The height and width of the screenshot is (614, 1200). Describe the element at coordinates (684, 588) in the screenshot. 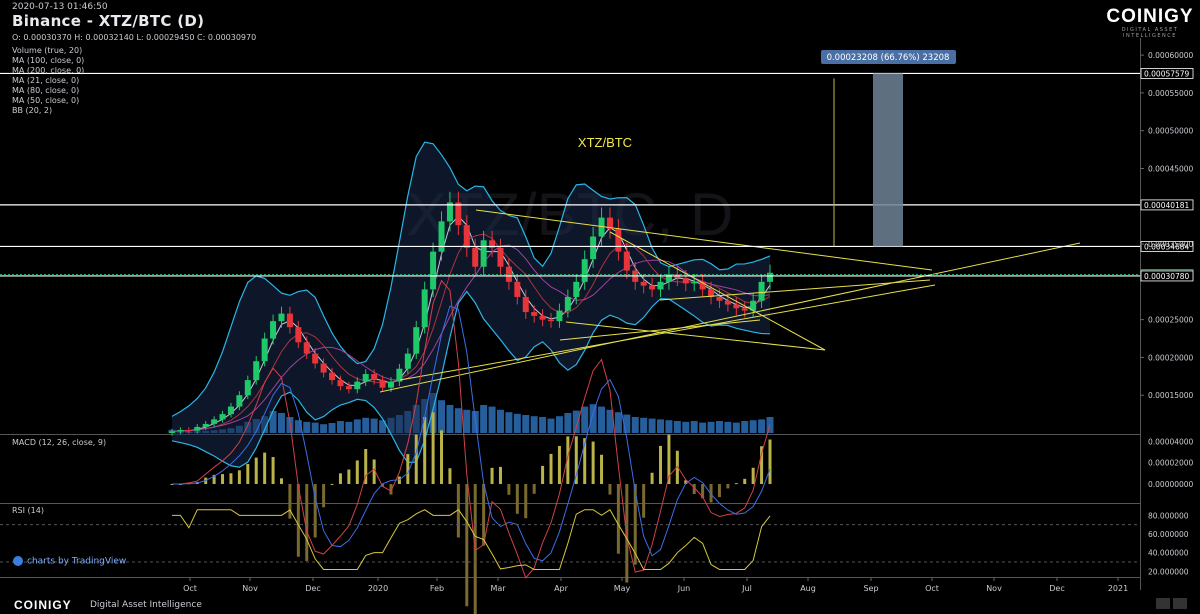

I see `x-tick-label: Jun` at that location.